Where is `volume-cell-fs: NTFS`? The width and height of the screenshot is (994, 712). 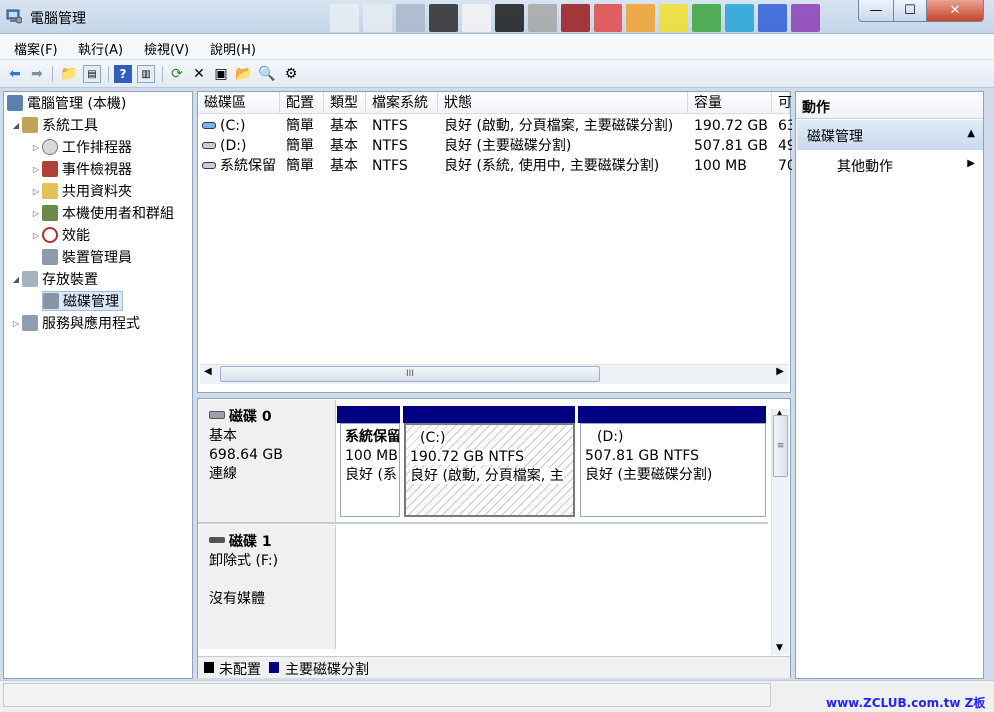 volume-cell-fs: NTFS is located at coordinates (390, 166).